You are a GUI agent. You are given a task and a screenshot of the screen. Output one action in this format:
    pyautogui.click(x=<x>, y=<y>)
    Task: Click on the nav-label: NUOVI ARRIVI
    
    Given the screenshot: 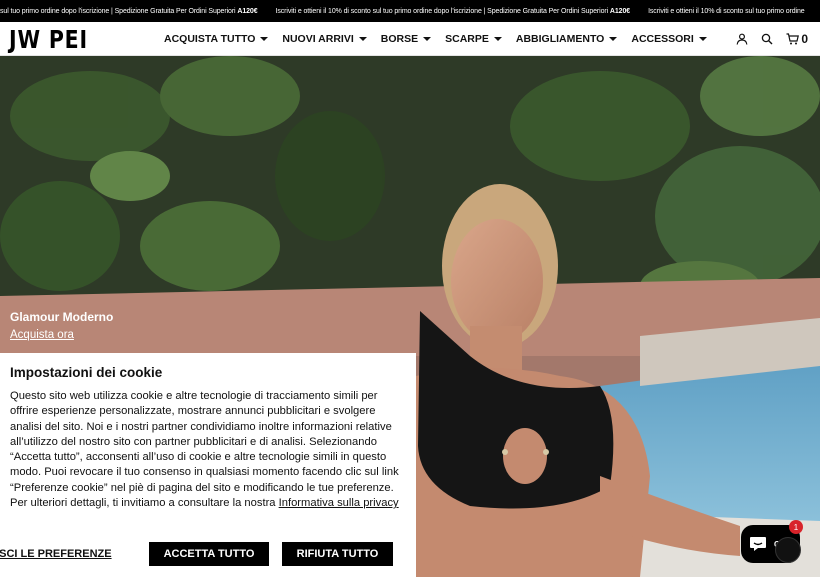 What is the action you would take?
    pyautogui.click(x=318, y=39)
    